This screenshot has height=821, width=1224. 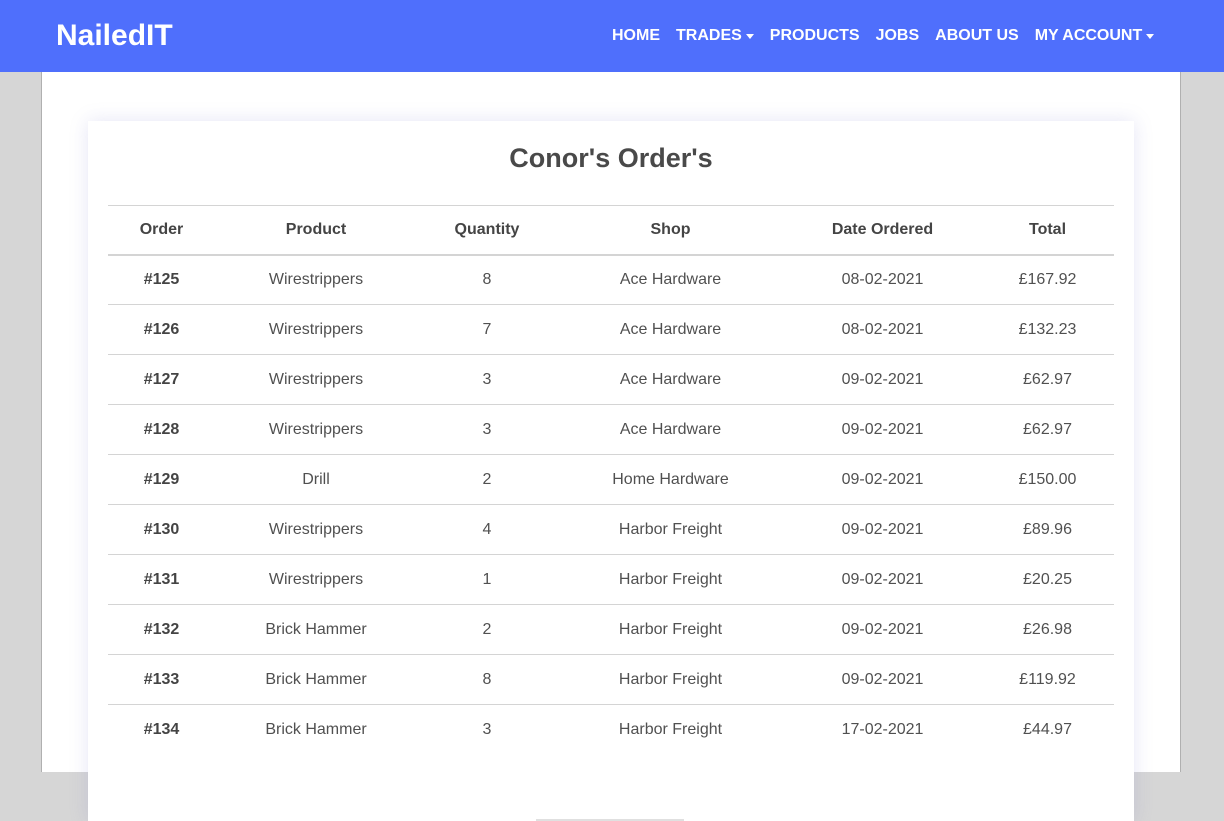 What do you see at coordinates (1047, 279) in the screenshot?
I see `total-cell: £167.92` at bounding box center [1047, 279].